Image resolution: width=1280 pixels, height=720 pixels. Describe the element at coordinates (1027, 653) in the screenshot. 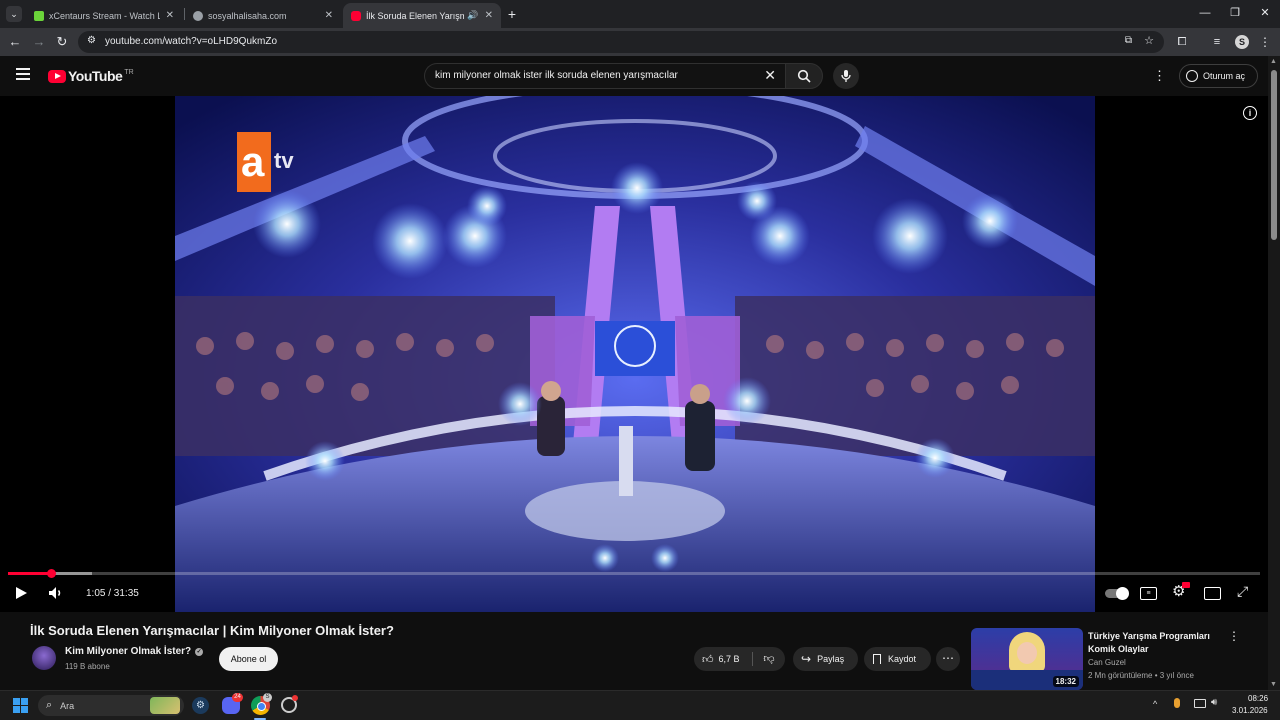

I see `thumbnail-face` at that location.